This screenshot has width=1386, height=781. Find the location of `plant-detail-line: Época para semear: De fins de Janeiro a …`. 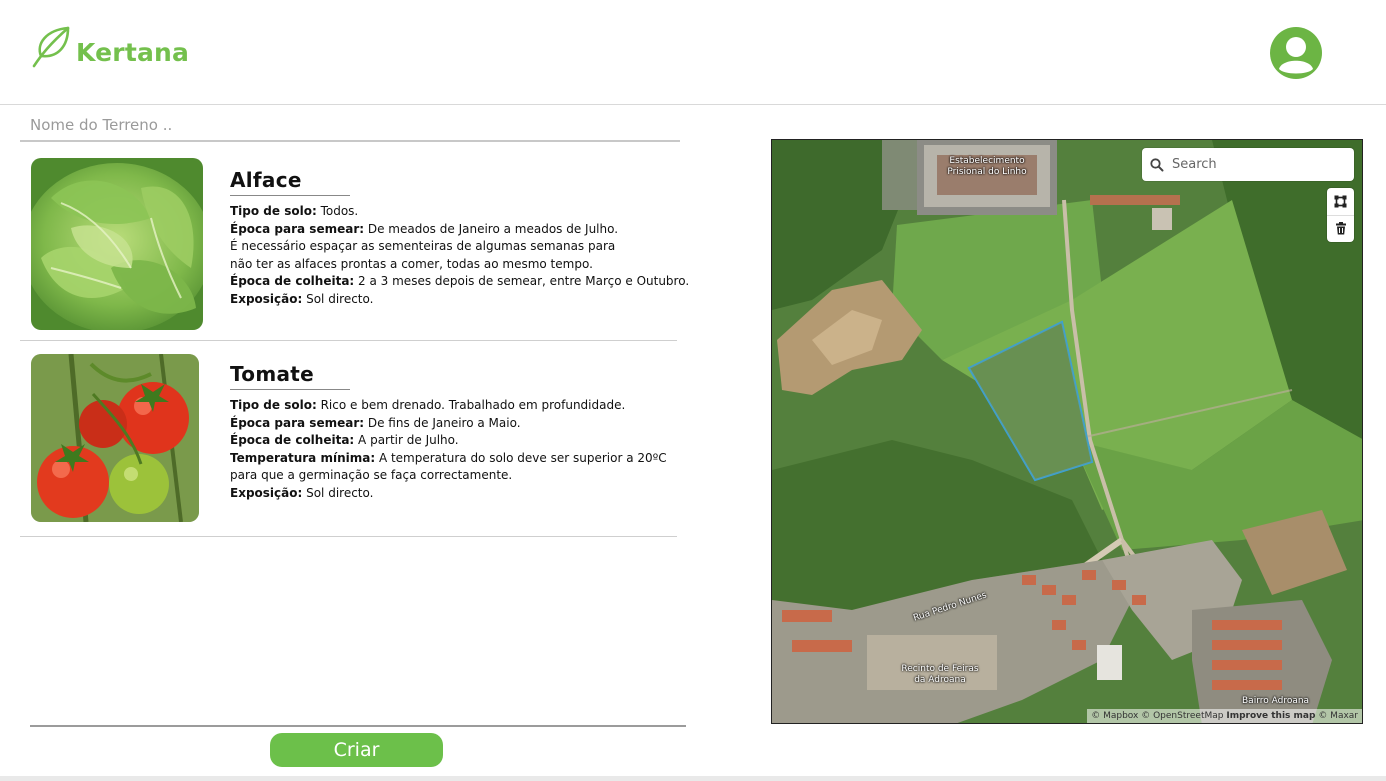

plant-detail-line: Época para semear: De fins de Janeiro a … is located at coordinates (375, 422).